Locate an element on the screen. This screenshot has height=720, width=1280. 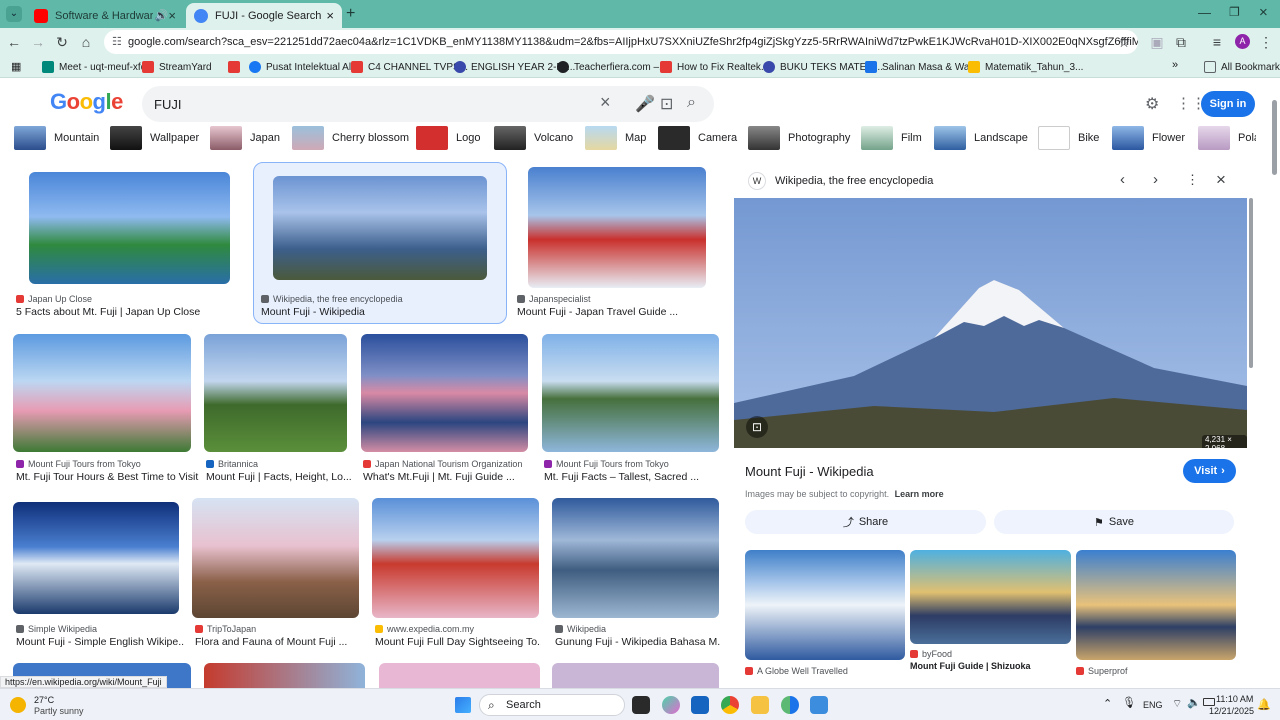
visit-button: Visit › is located at coordinates (1209, 471).